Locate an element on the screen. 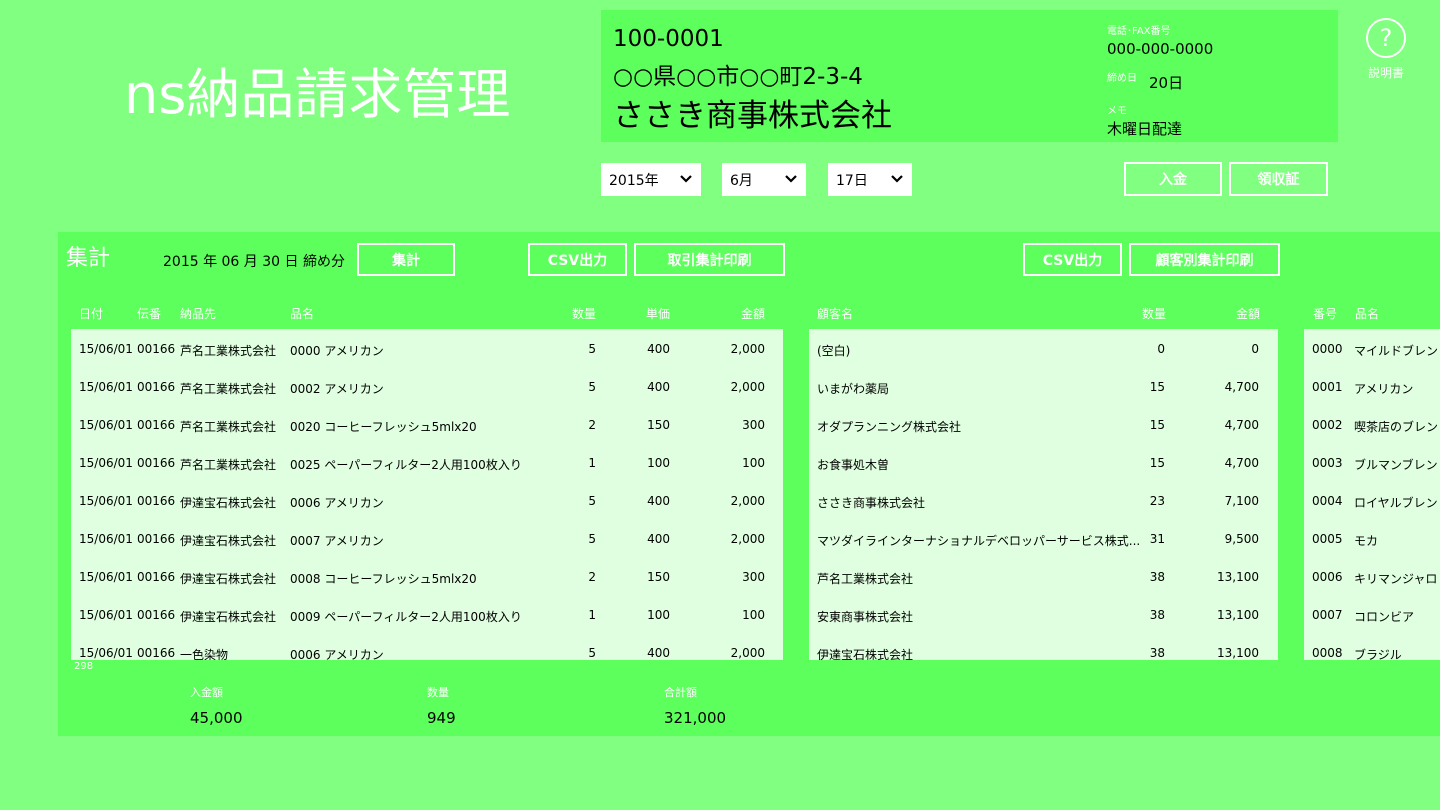  table-row: 芦名工業株式会社 38 13,100 is located at coordinates (1043, 576).